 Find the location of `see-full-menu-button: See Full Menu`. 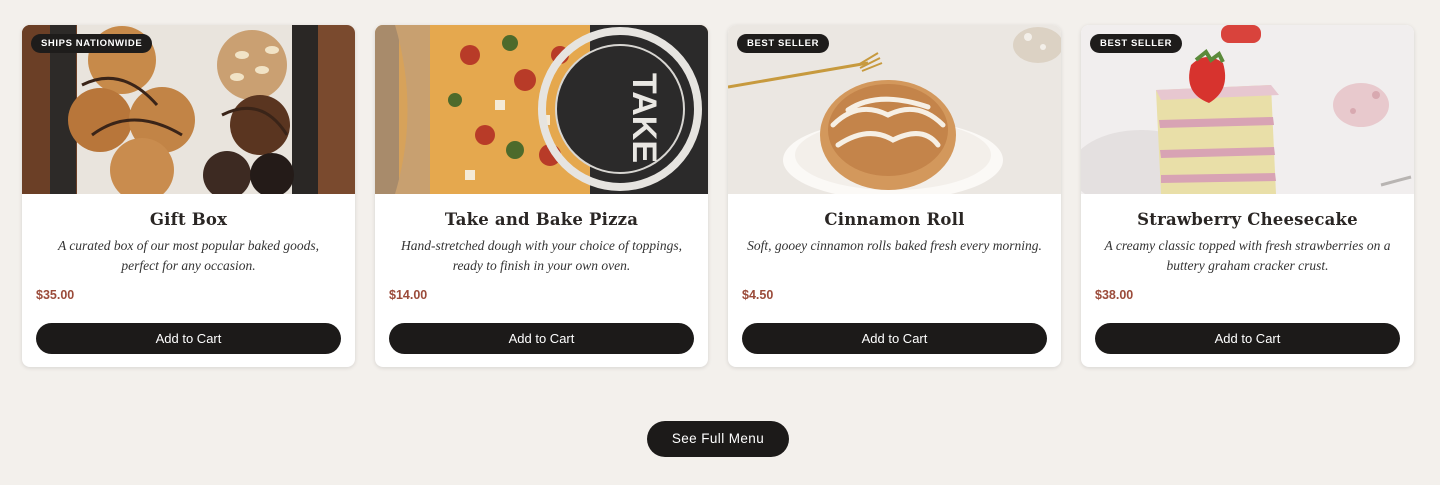

see-full-menu-button: See Full Menu is located at coordinates (718, 439).